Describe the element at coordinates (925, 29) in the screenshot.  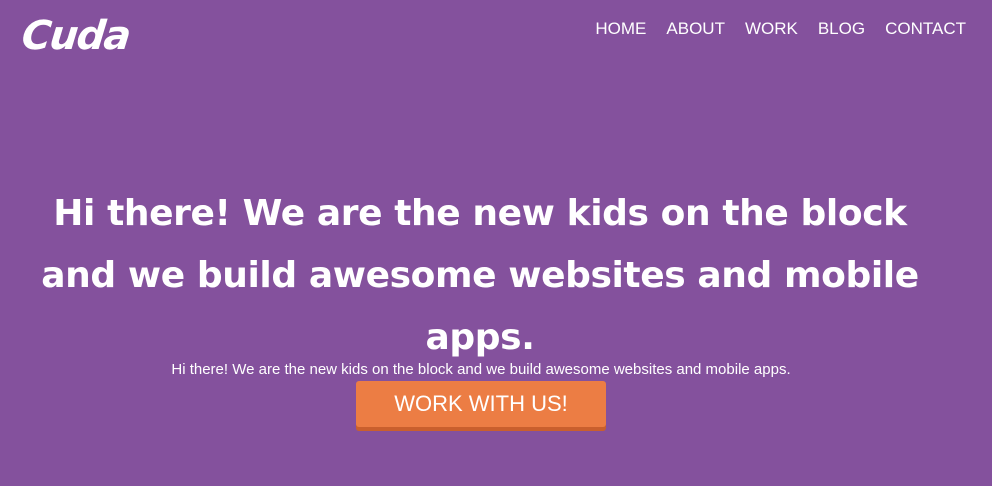
I see `nav-item-contact: CONTACT` at that location.